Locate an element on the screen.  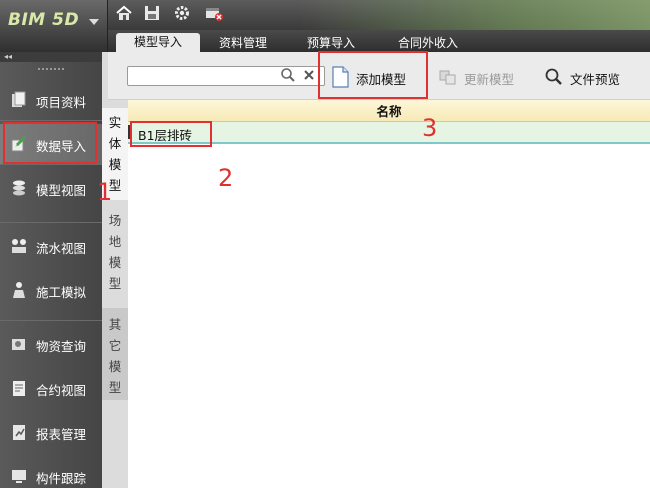
model-type-tabs: 实 体 模 型 场 地 模 型 其 它 模 型 is located at coordinates (115, 270).